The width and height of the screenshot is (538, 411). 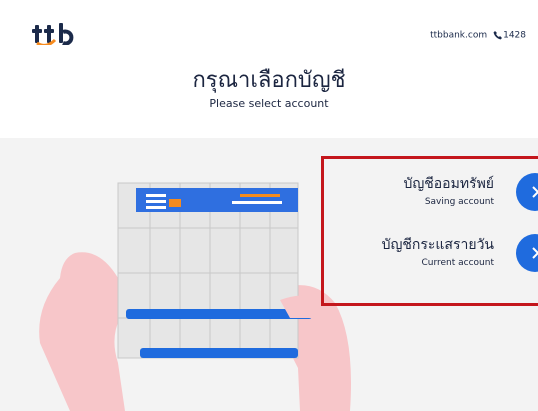 I want to click on saving-account-label-en: Saving account, so click(x=459, y=202).